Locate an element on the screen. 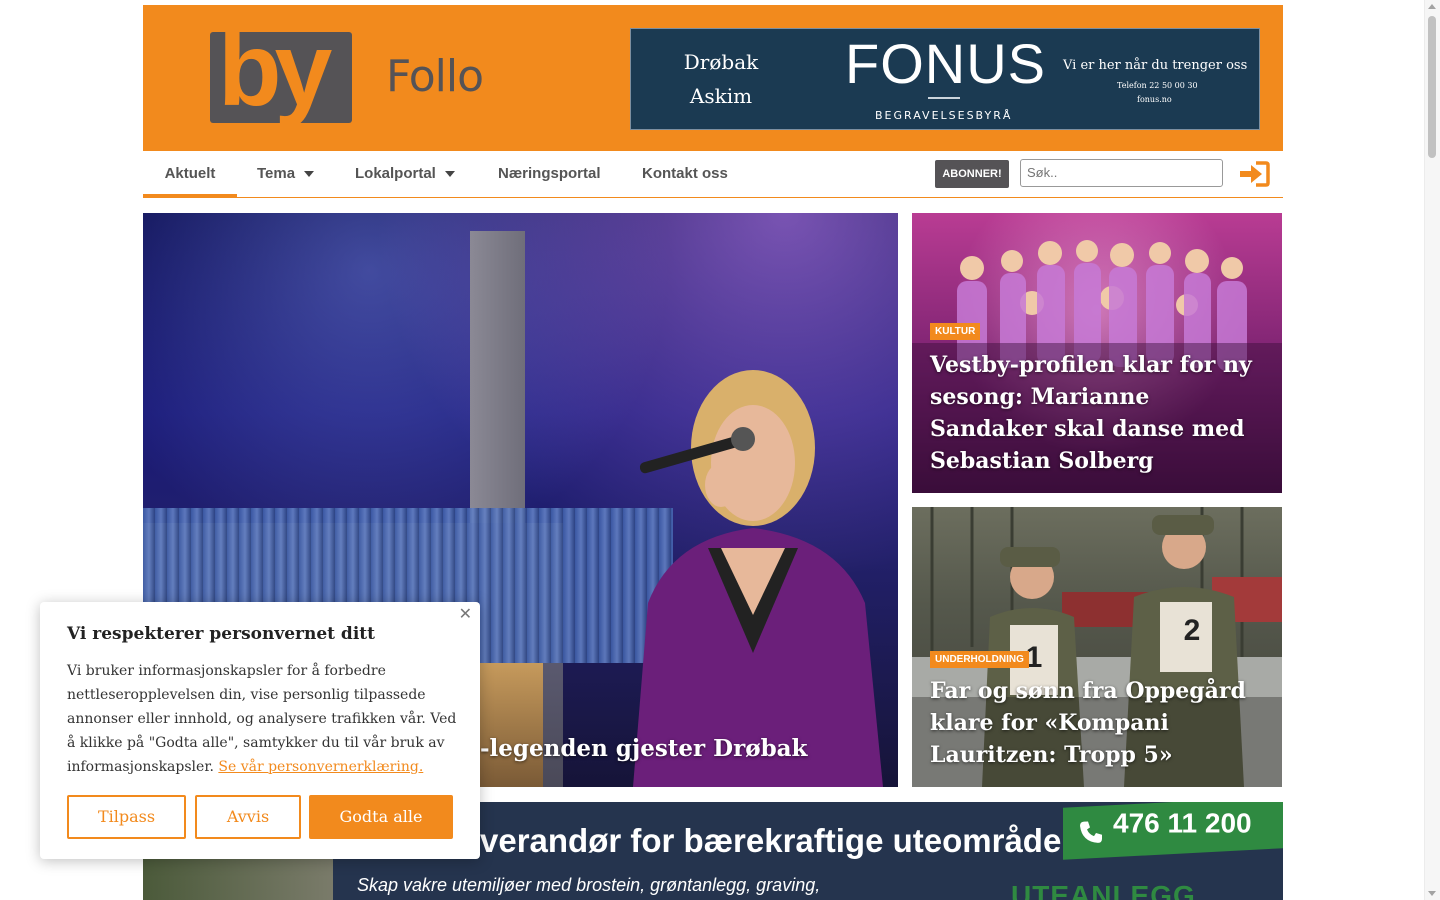  phone-icon is located at coordinates (1091, 832).